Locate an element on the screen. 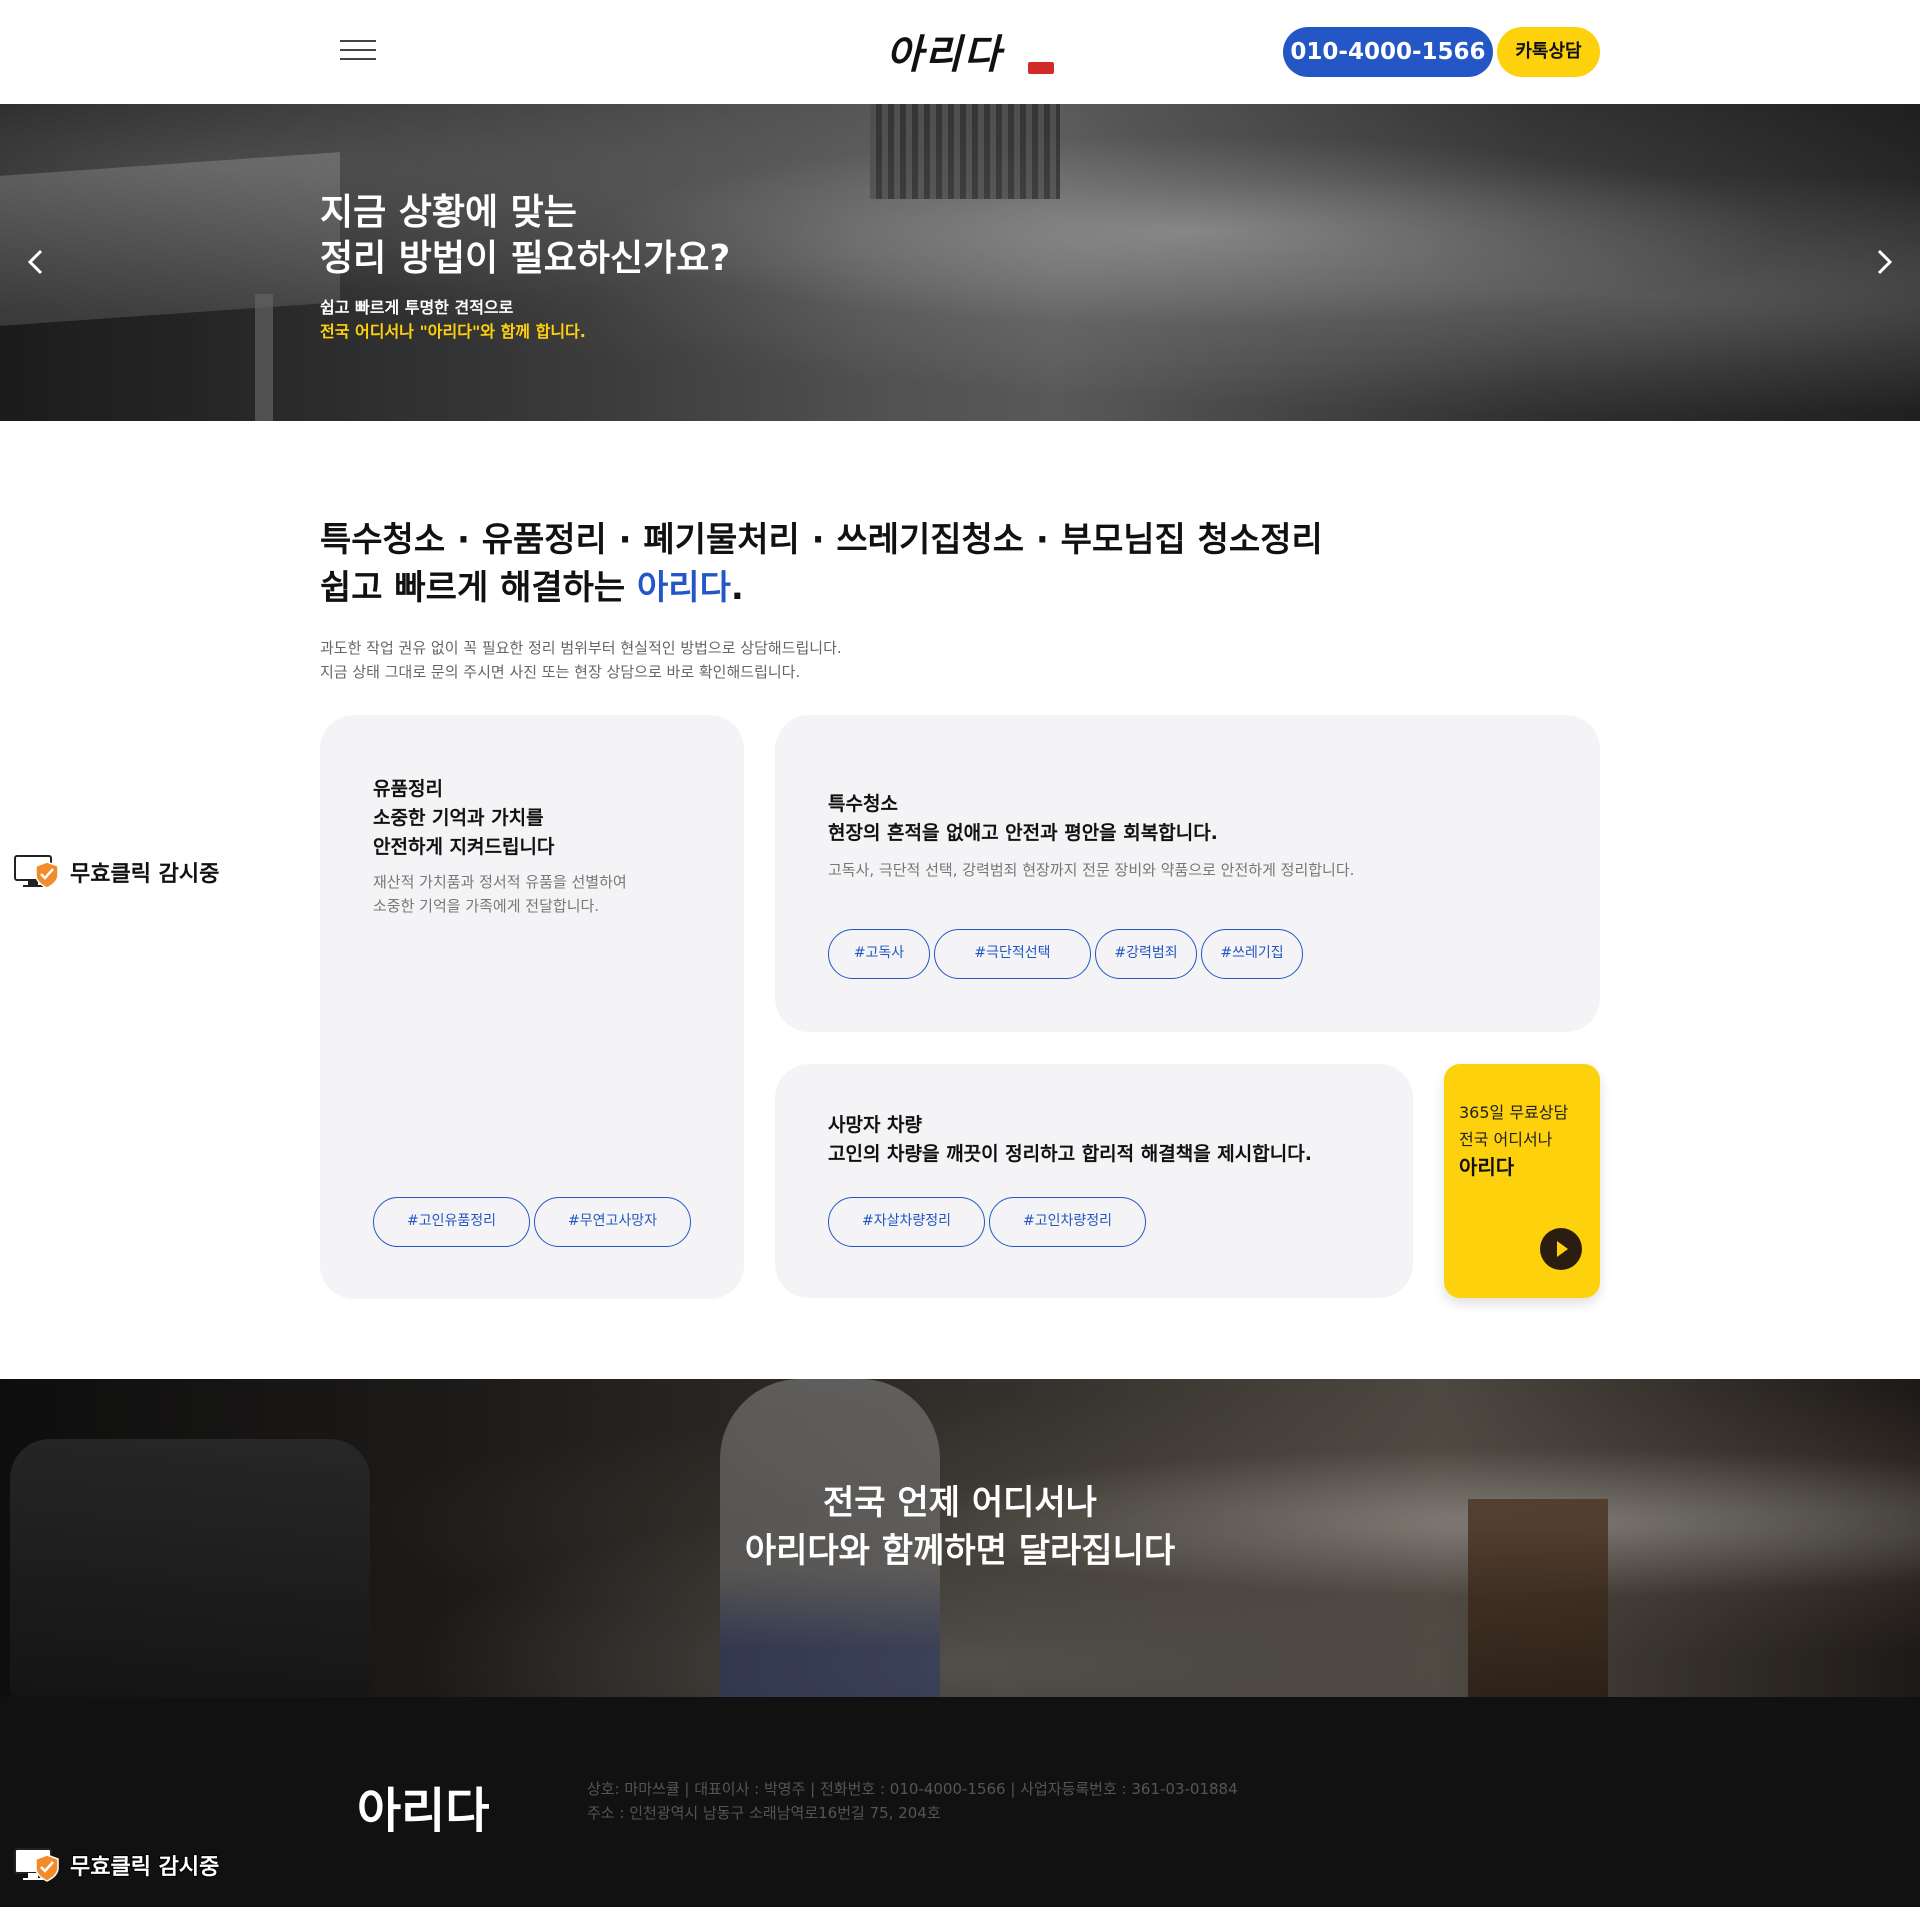 This screenshot has width=1920, height=1907. card-body-line1: 재산적 가치품과 정서적 유품을 선별하여 is located at coordinates (500, 882).